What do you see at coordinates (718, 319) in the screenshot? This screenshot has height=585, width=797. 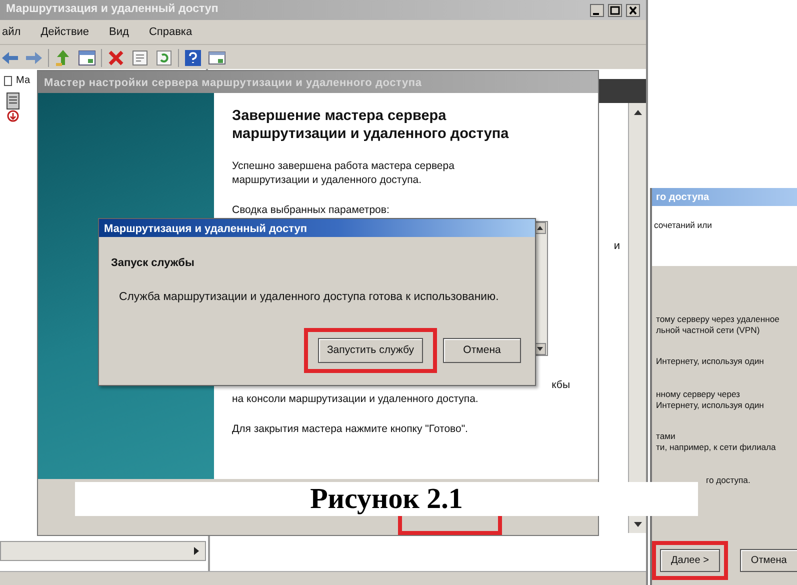 I see `option-text: тому серверу через удаленное` at bounding box center [718, 319].